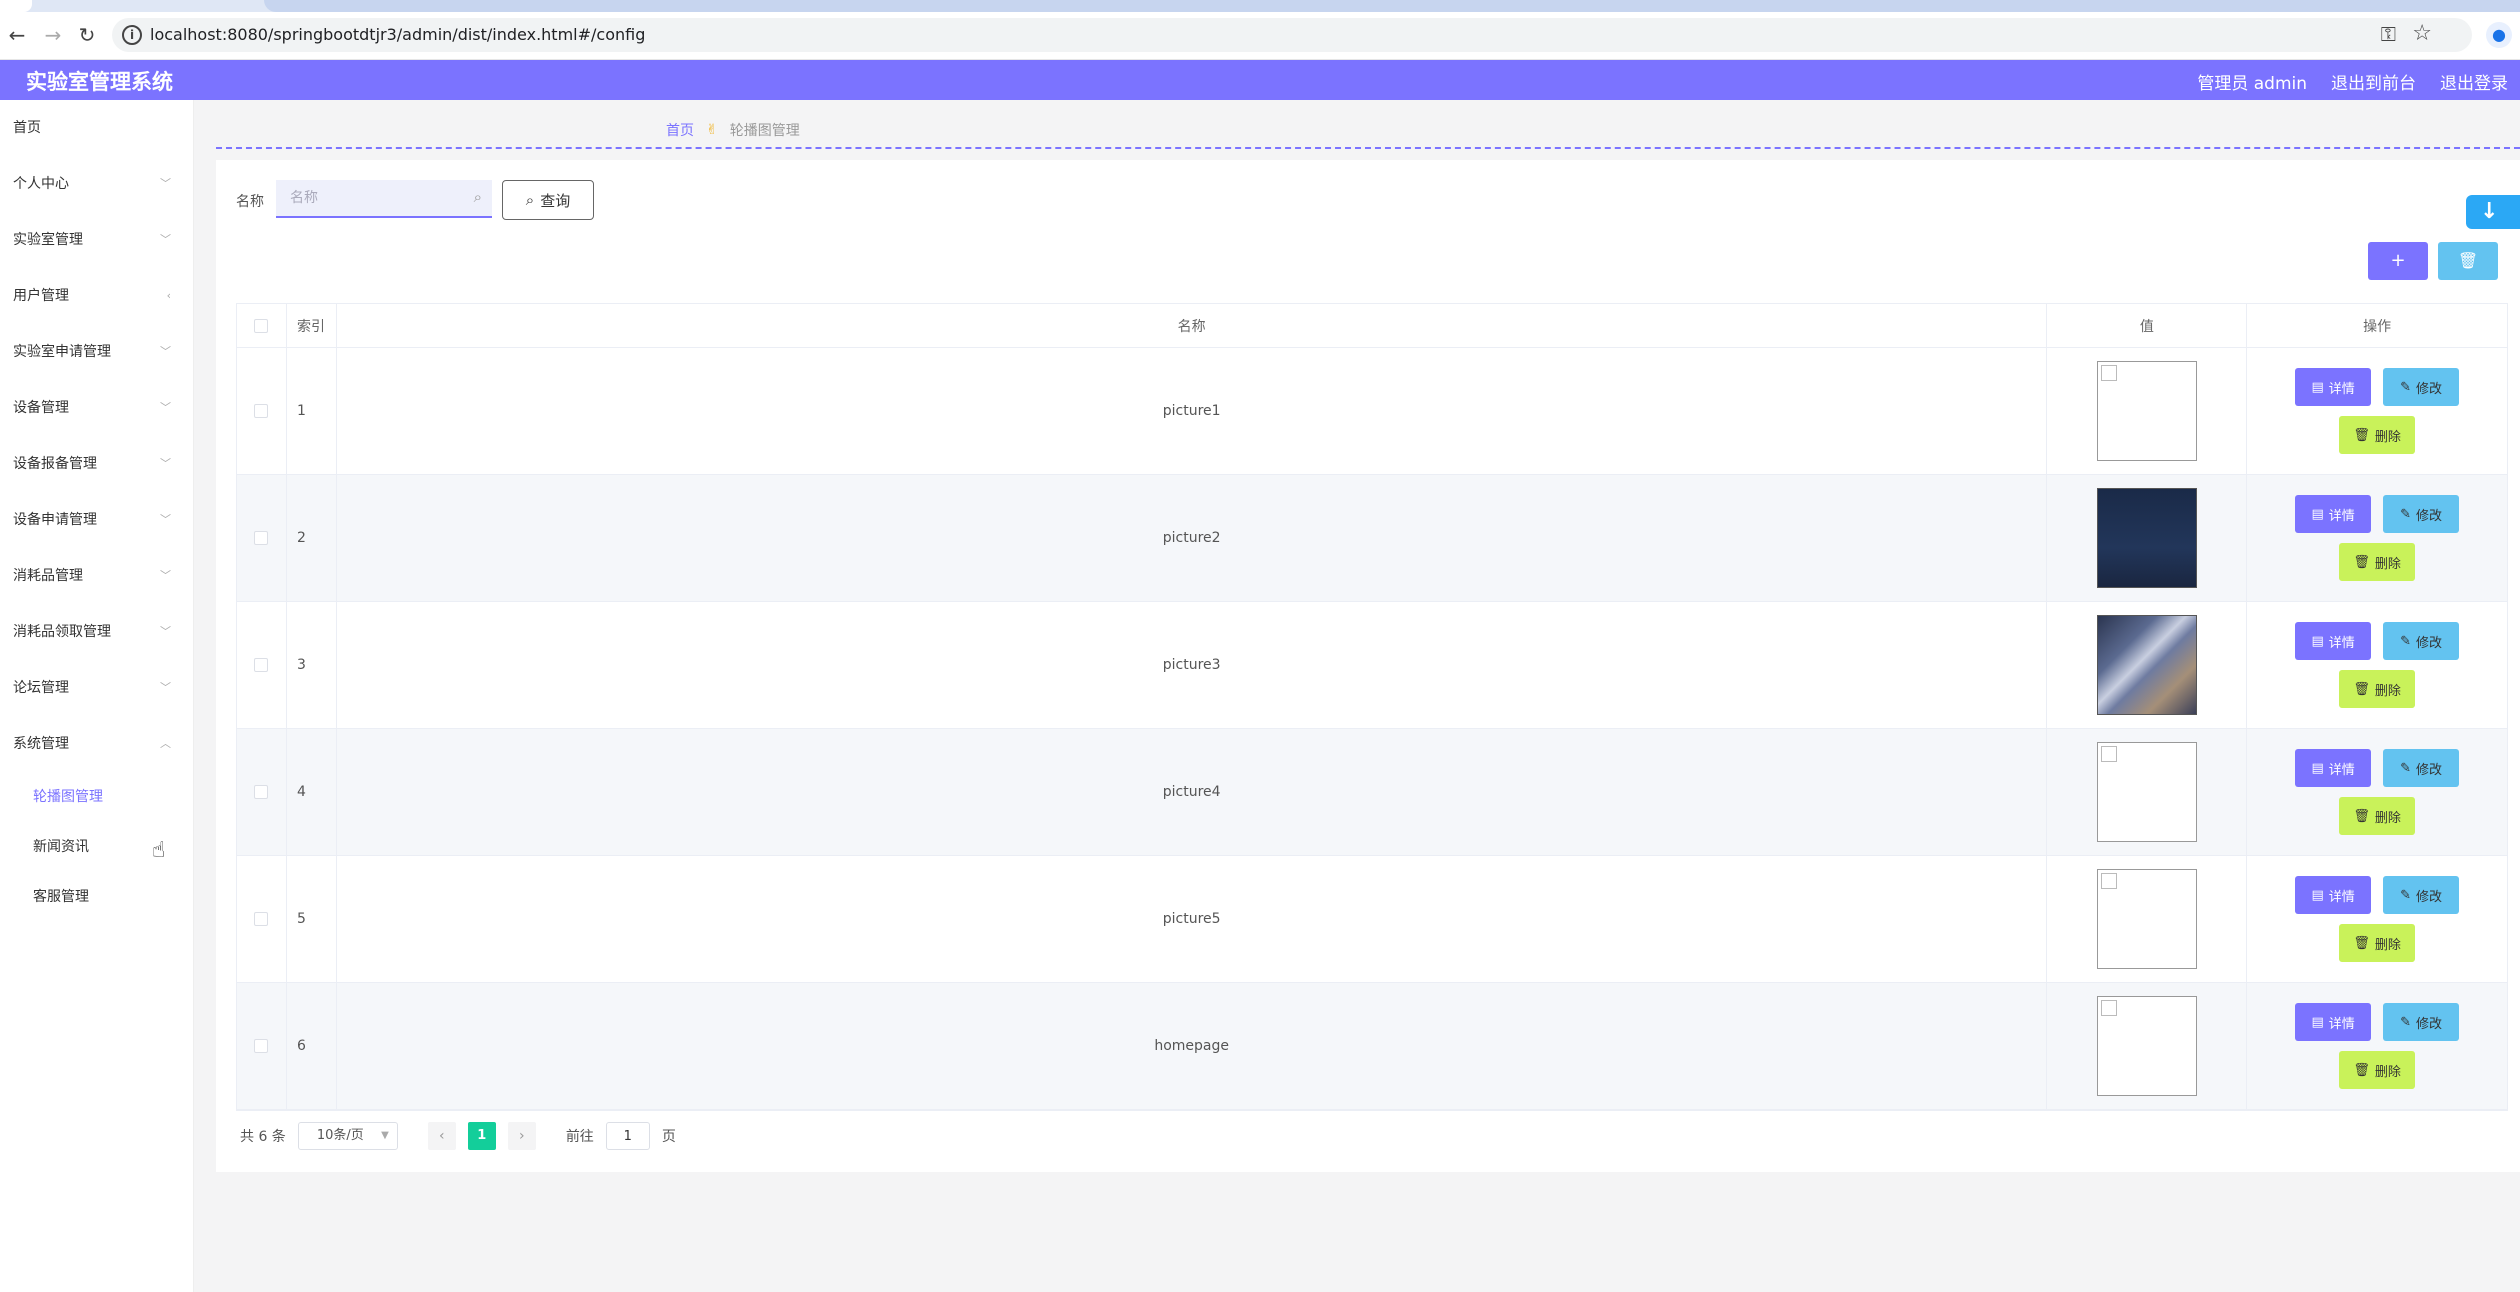  Describe the element at coordinates (96, 576) in the screenshot. I see `sidebar-item: 消耗品管理 ﹀` at that location.